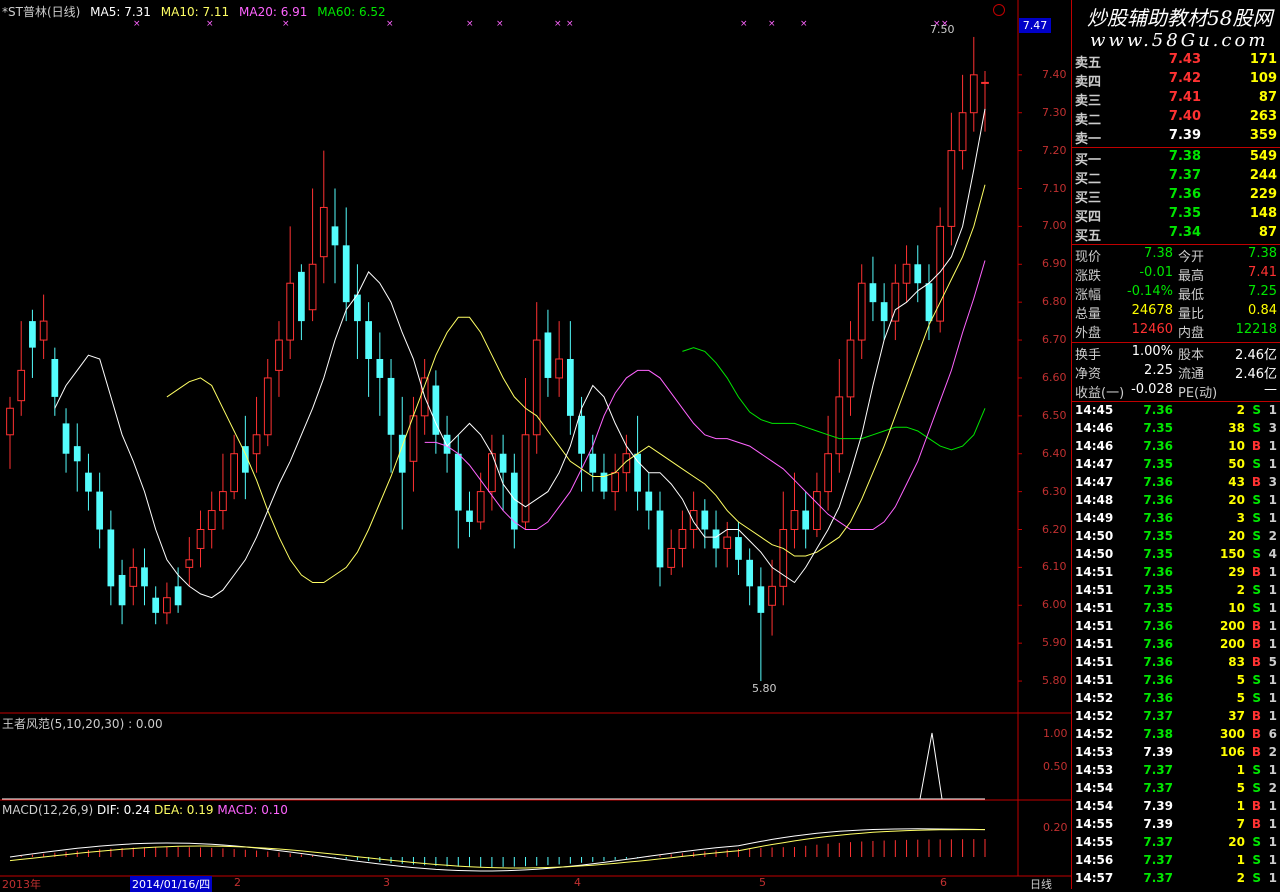 This screenshot has height=892, width=1280. Describe the element at coordinates (1240, 770) in the screenshot. I see `tick-volume: 1` at that location.